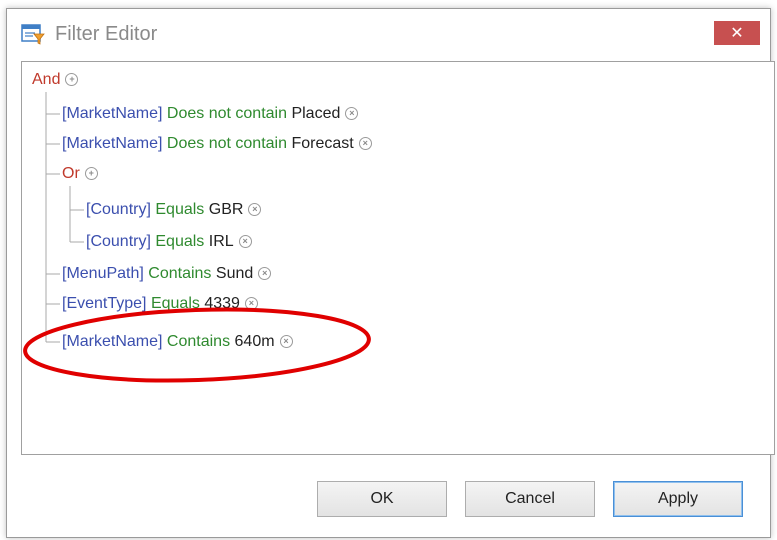  I want to click on apply-button: Apply, so click(678, 499).